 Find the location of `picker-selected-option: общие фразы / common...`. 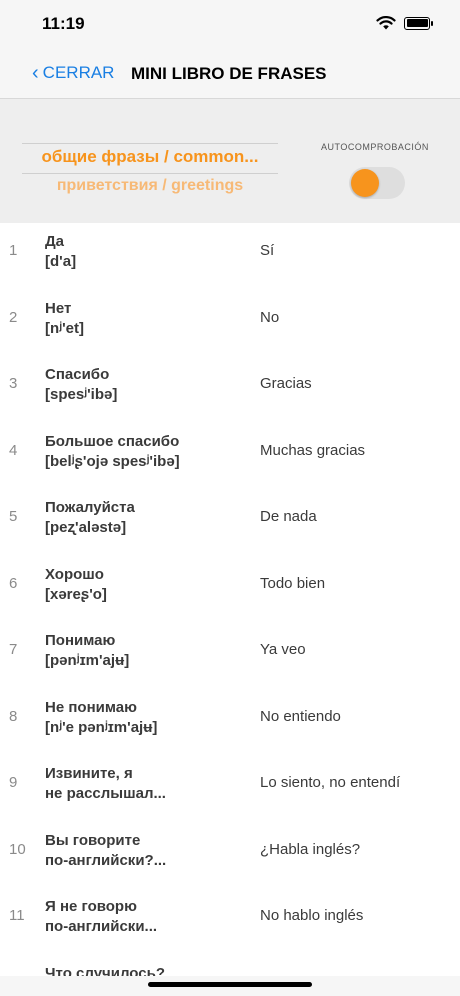

picker-selected-option: общие фразы / common... is located at coordinates (150, 157).